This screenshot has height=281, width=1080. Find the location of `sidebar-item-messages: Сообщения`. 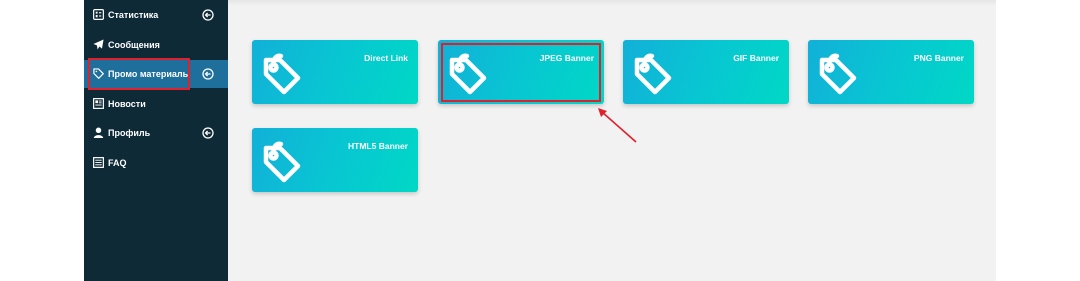

sidebar-item-messages: Сообщения is located at coordinates (156, 45).